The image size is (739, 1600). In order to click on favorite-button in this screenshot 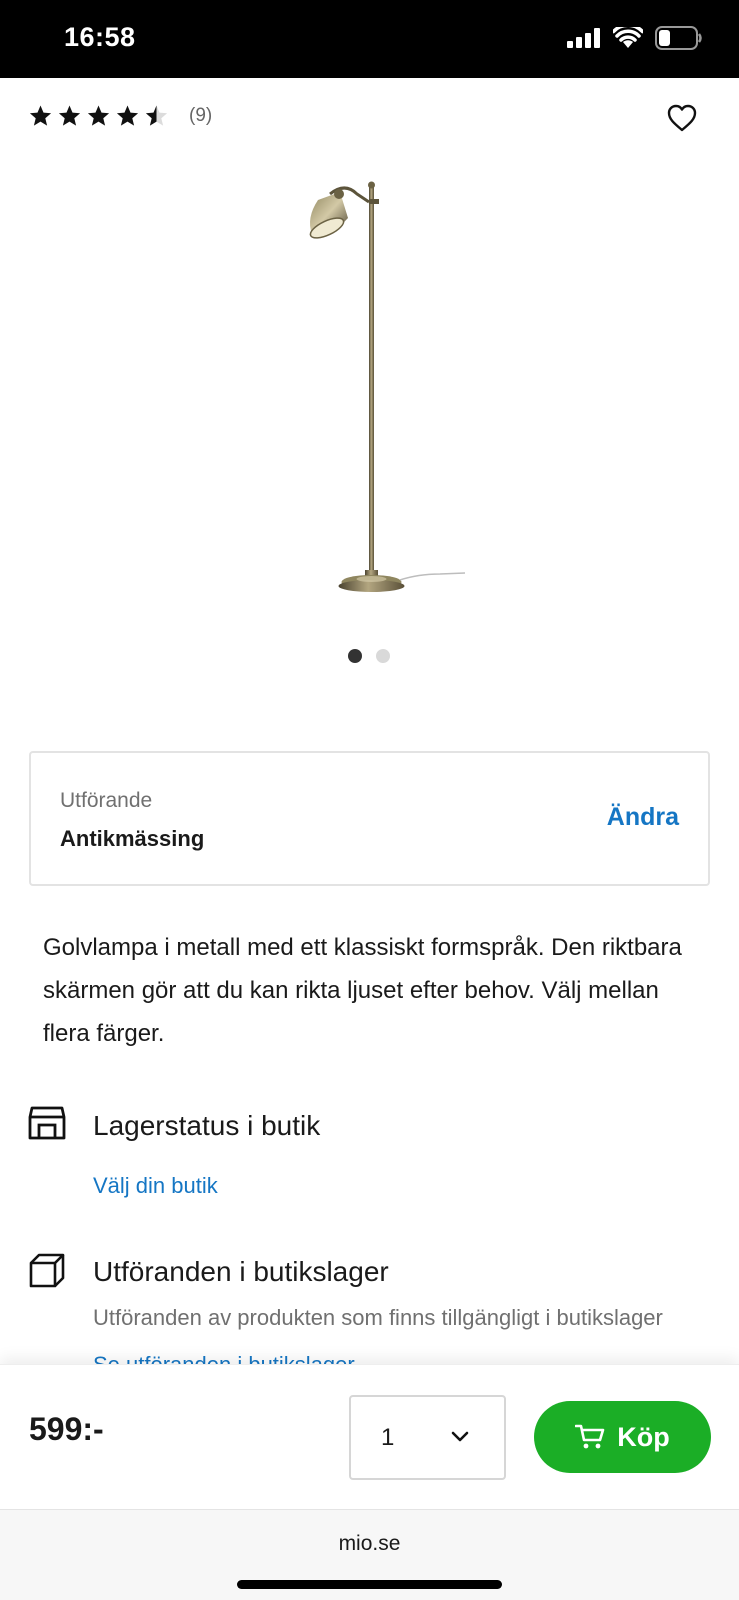, I will do `click(682, 118)`.